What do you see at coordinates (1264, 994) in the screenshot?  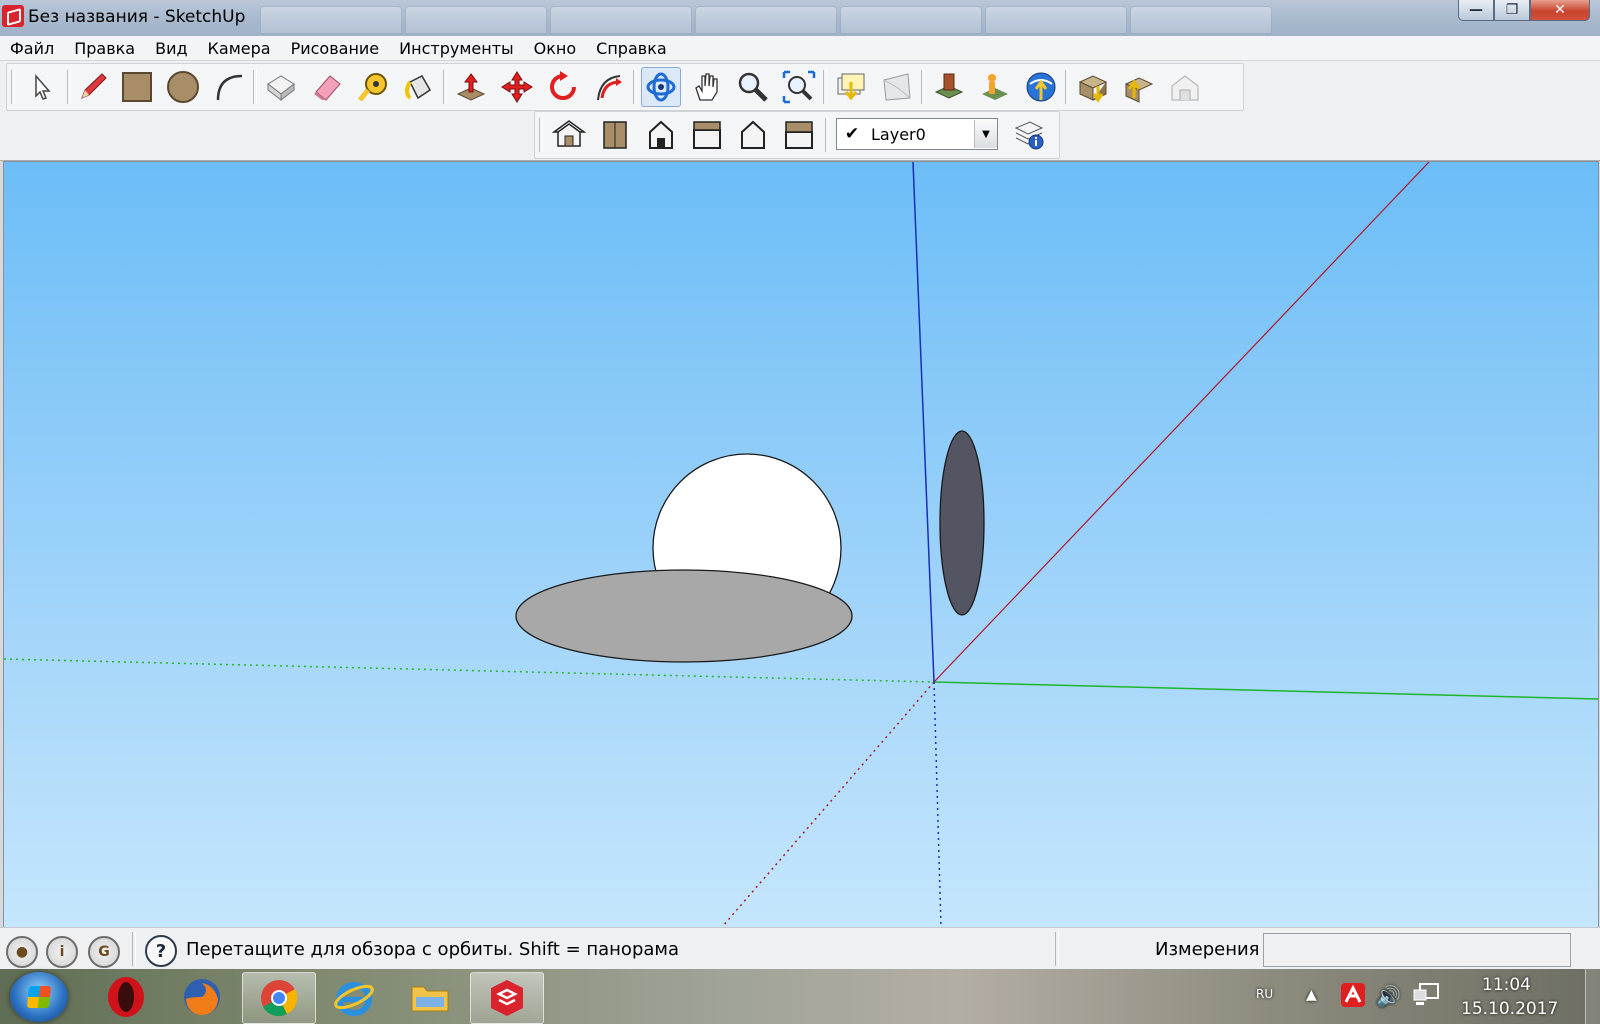 I see `language-indicator: RU` at bounding box center [1264, 994].